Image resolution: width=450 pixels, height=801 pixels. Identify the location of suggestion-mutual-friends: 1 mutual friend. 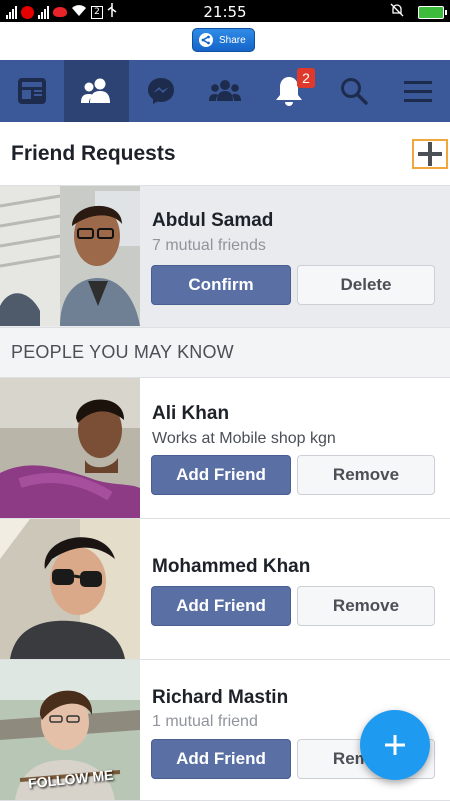
(205, 721).